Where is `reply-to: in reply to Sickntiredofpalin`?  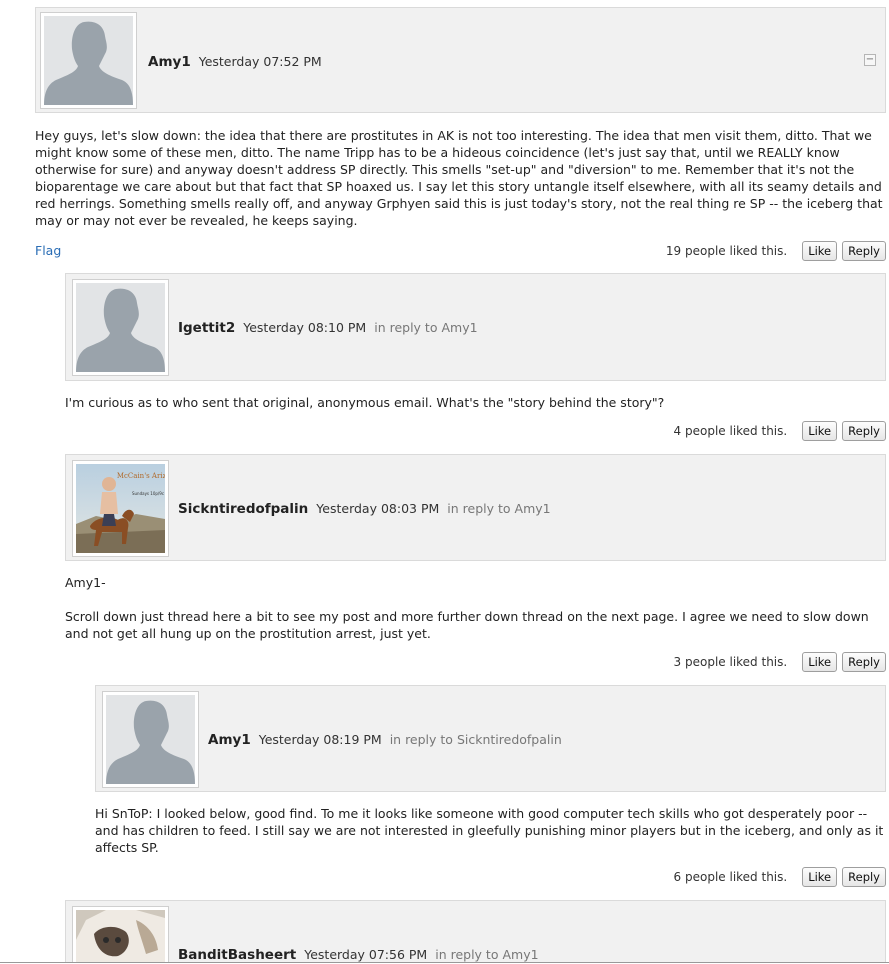 reply-to: in reply to Sickntiredofpalin is located at coordinates (476, 739).